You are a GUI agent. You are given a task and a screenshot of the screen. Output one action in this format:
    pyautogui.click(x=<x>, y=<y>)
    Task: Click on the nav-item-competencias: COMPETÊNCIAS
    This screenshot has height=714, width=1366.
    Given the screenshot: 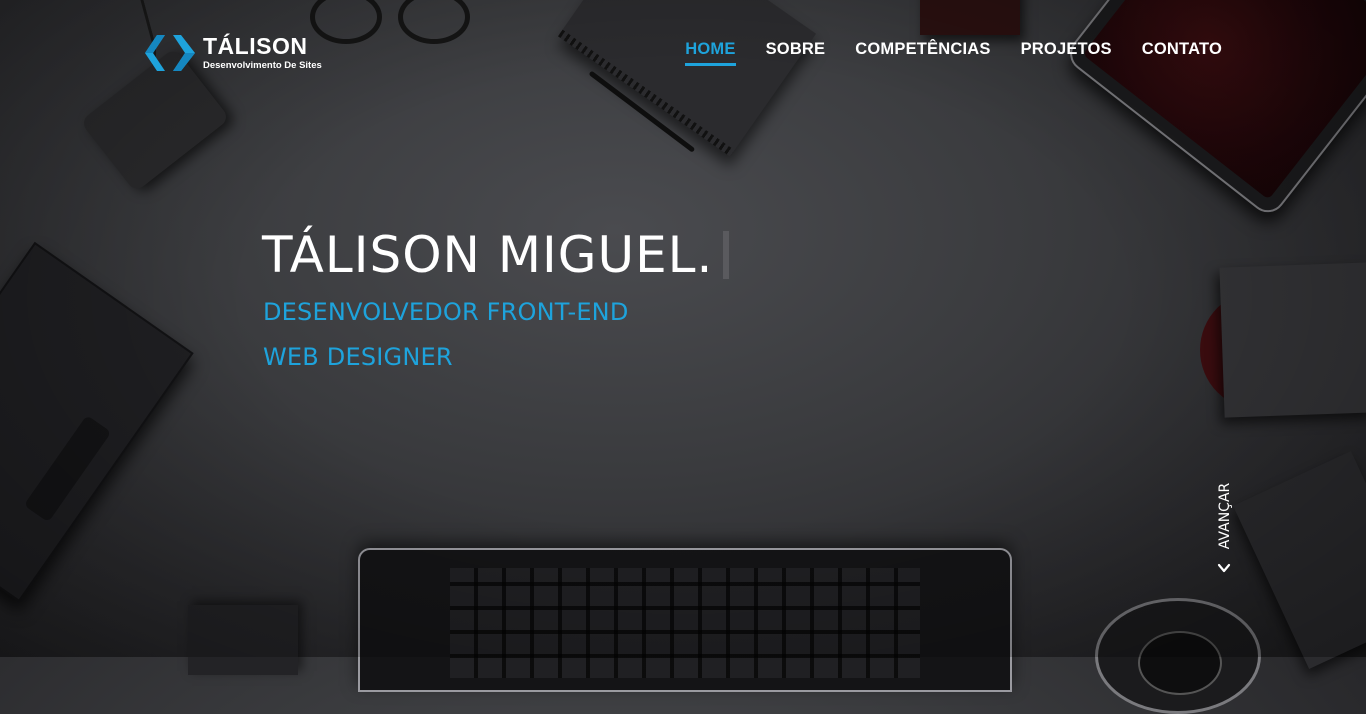 What is the action you would take?
    pyautogui.click(x=922, y=51)
    